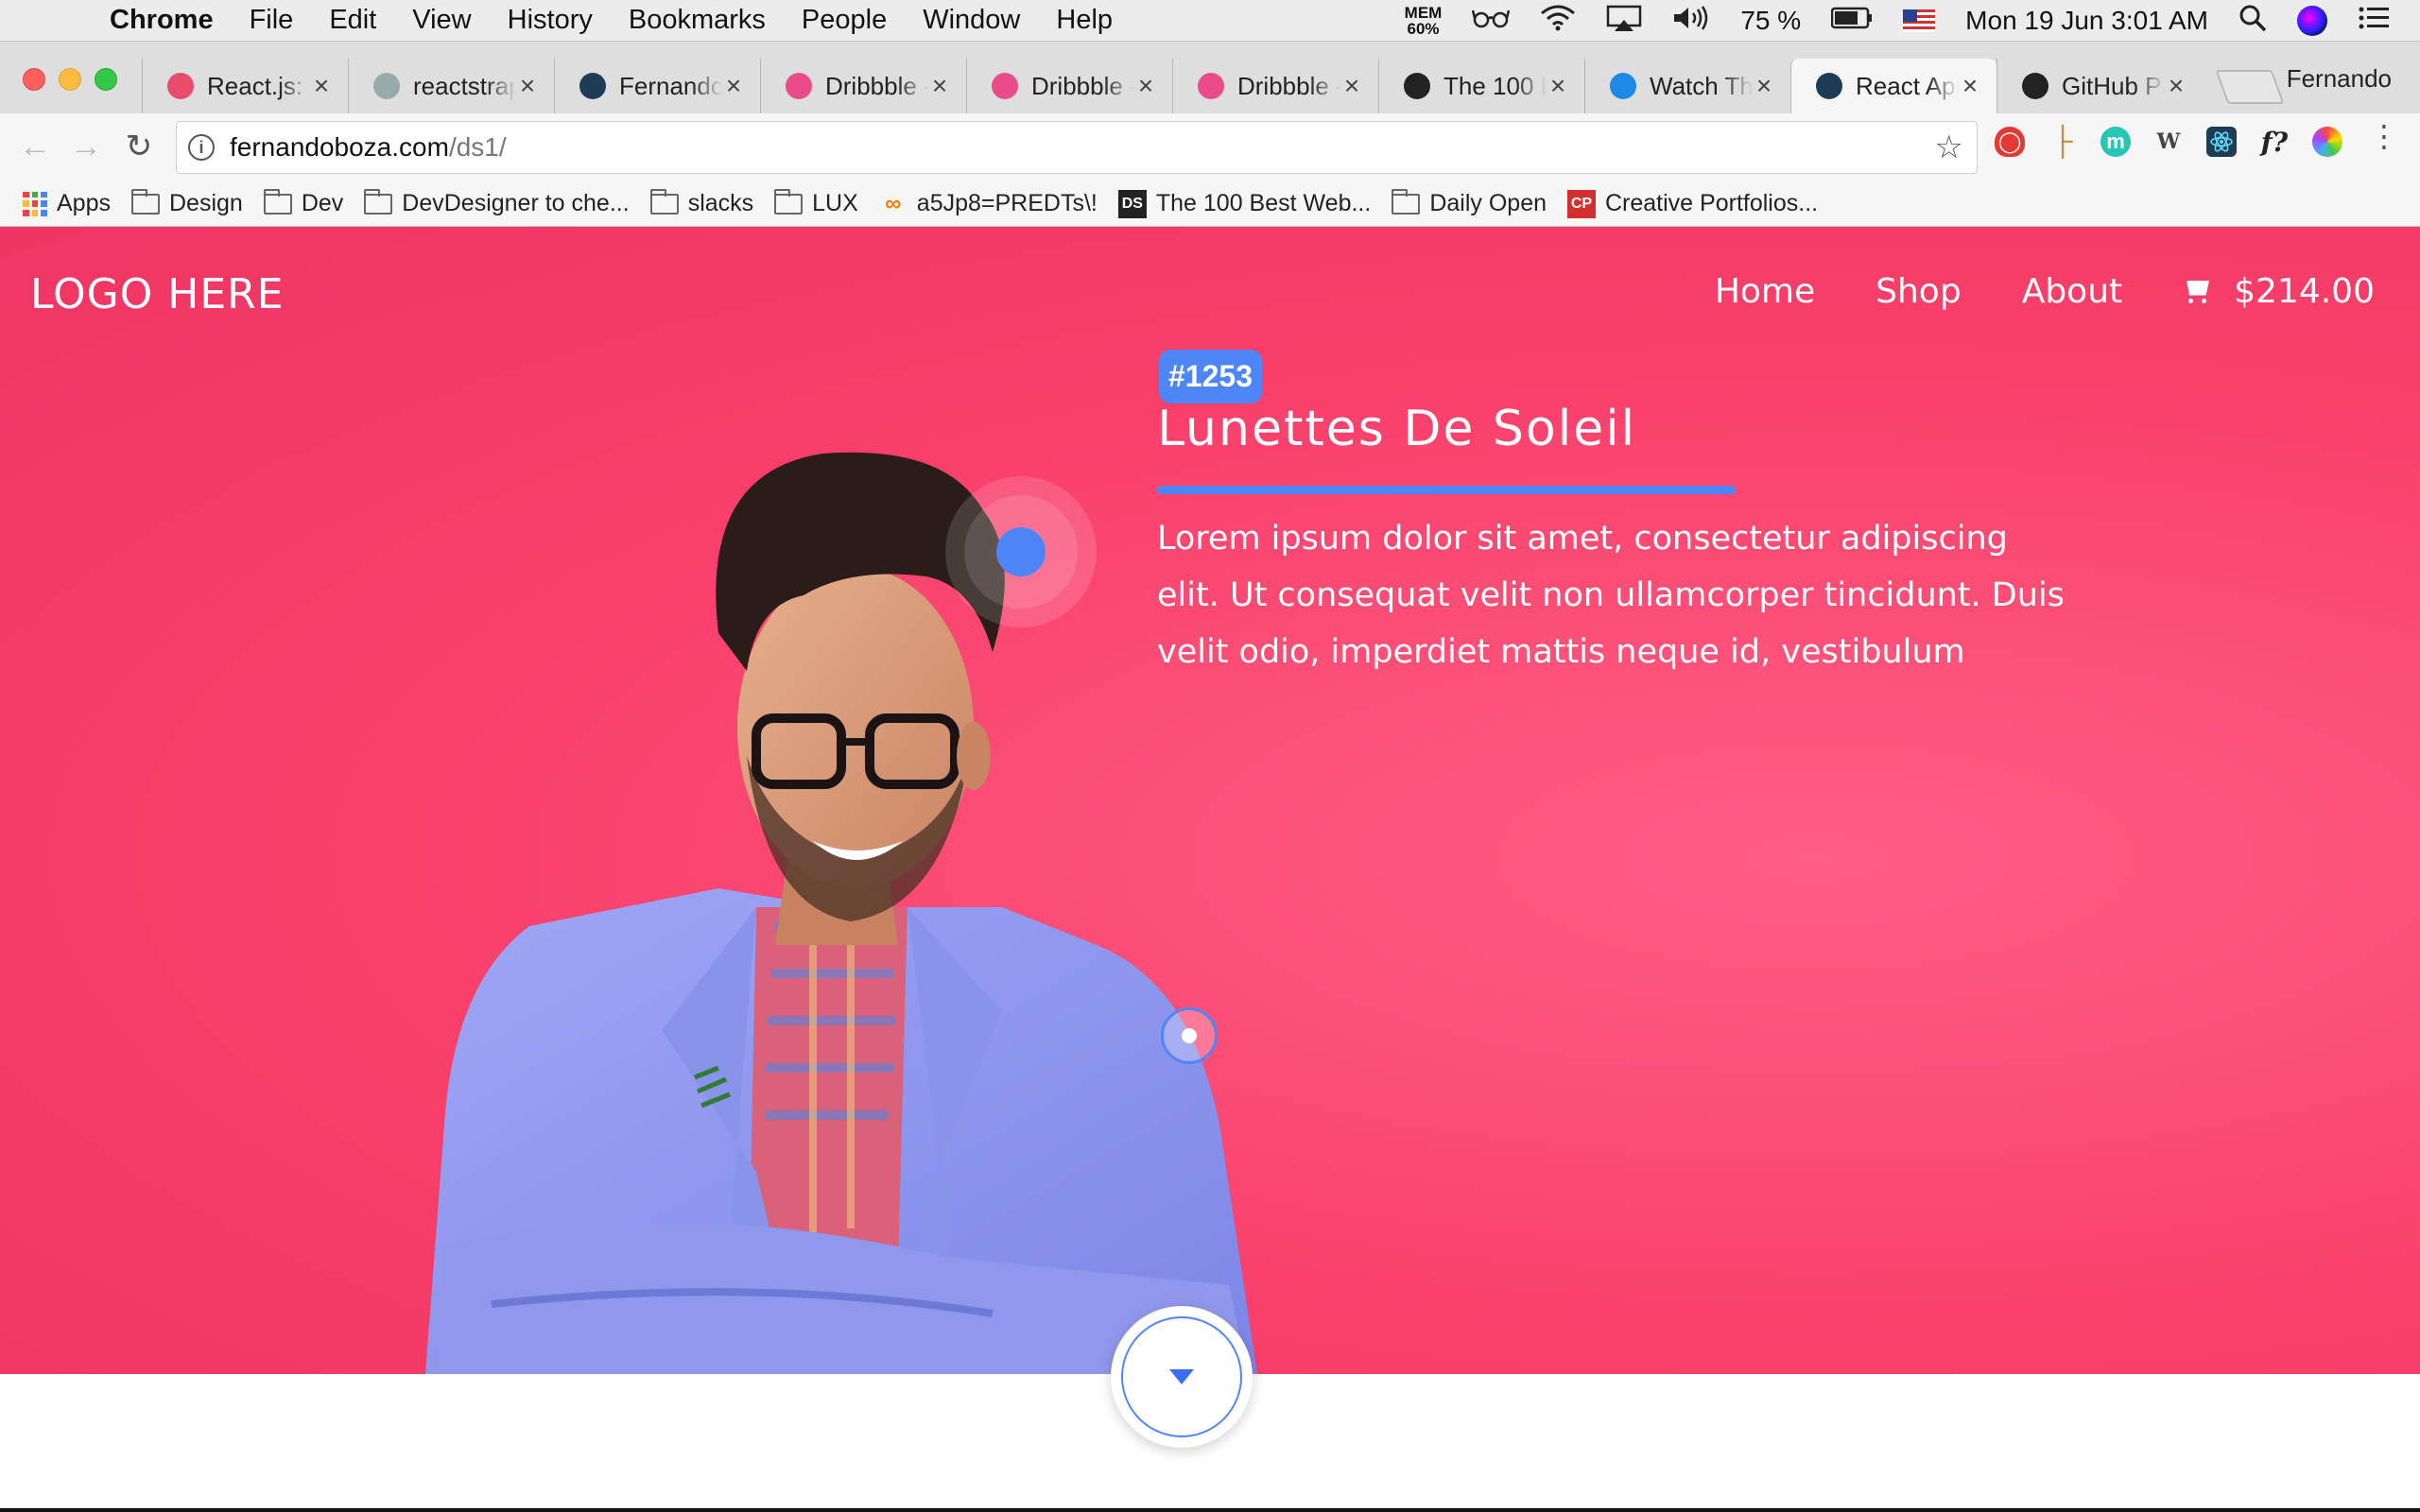  I want to click on bookmark-item: Daily Open, so click(1469, 202).